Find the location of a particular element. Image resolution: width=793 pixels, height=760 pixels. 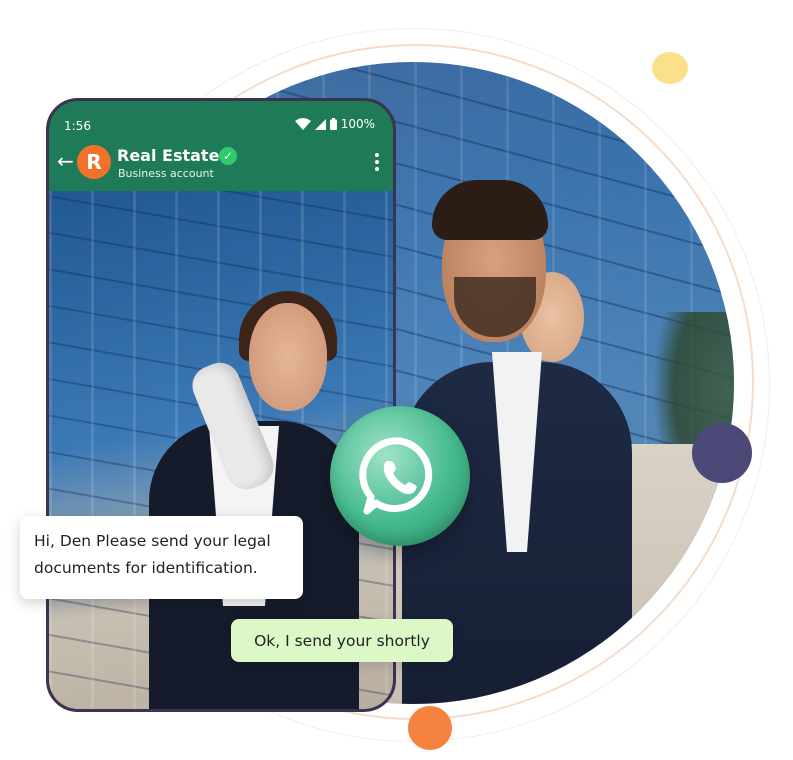

battery-percentage: 100% is located at coordinates (357, 124).